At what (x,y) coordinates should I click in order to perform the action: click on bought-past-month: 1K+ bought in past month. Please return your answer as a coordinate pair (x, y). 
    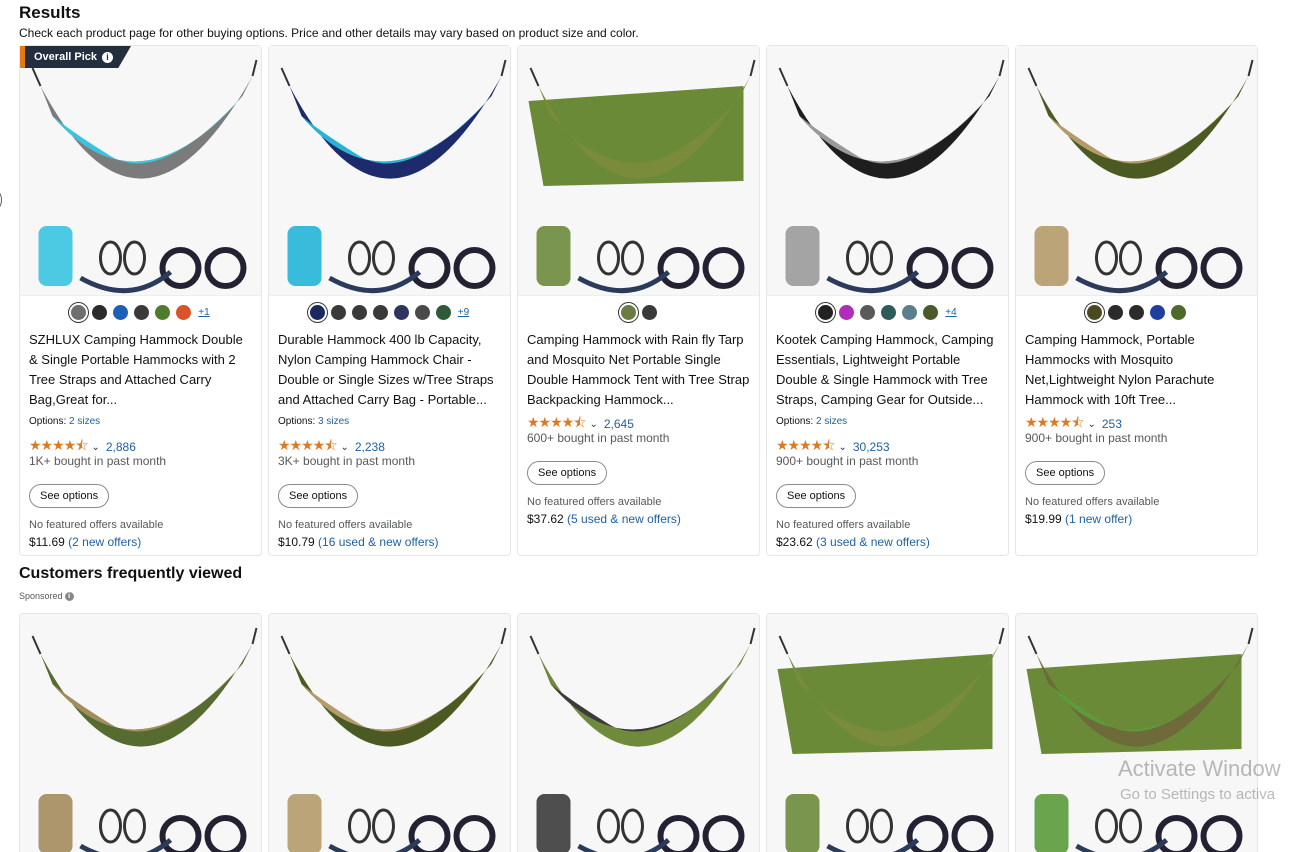
    Looking at the image, I should click on (98, 461).